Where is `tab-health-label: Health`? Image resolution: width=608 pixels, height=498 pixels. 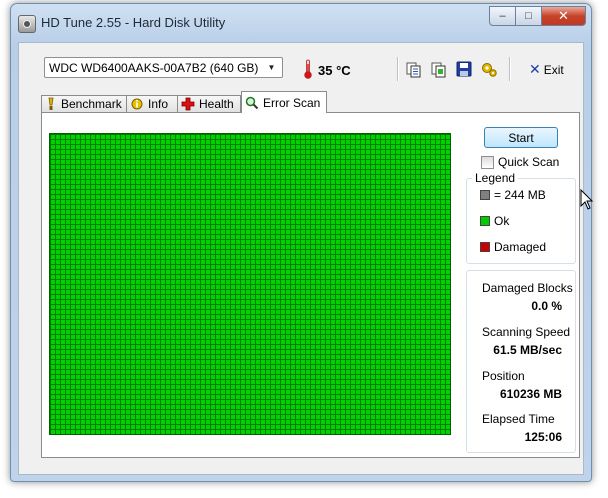
tab-health-label: Health is located at coordinates (216, 104).